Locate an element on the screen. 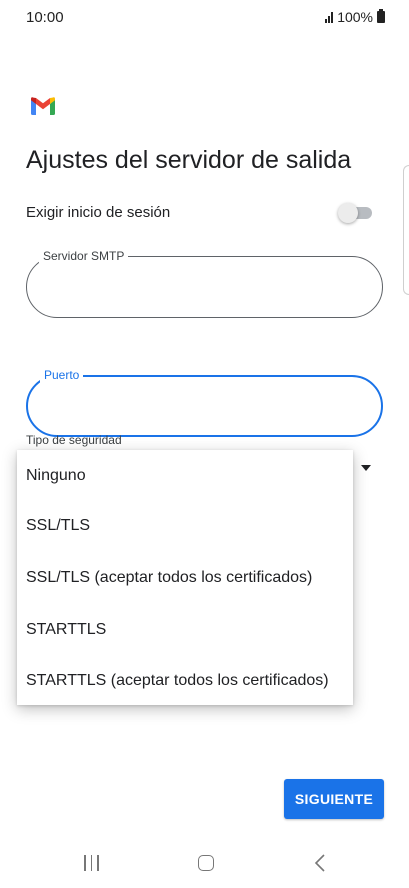  navigation-bar is located at coordinates (204, 863).